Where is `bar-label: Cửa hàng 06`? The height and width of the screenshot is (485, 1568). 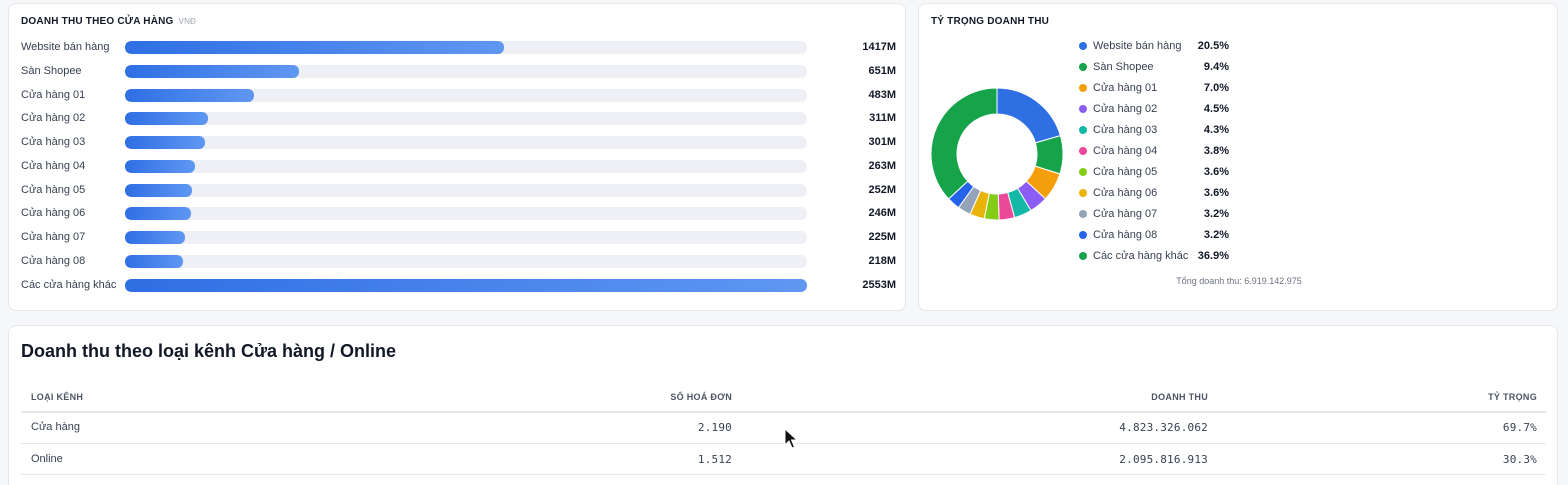
bar-label: Cửa hàng 06 is located at coordinates (53, 213).